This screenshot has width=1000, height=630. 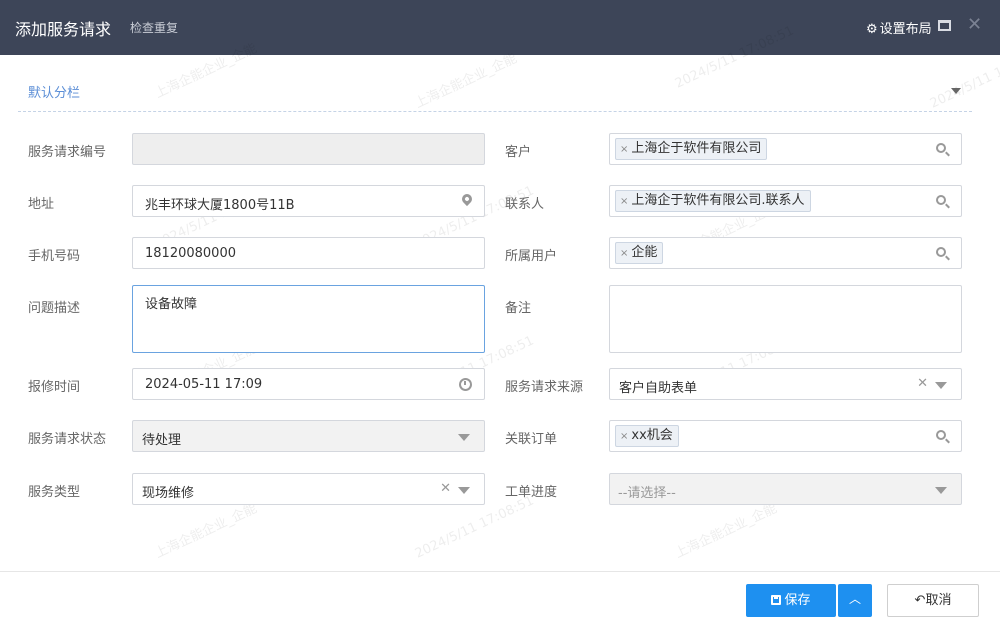 What do you see at coordinates (171, 304) in the screenshot?
I see `problem-desc-value: 设备故障` at bounding box center [171, 304].